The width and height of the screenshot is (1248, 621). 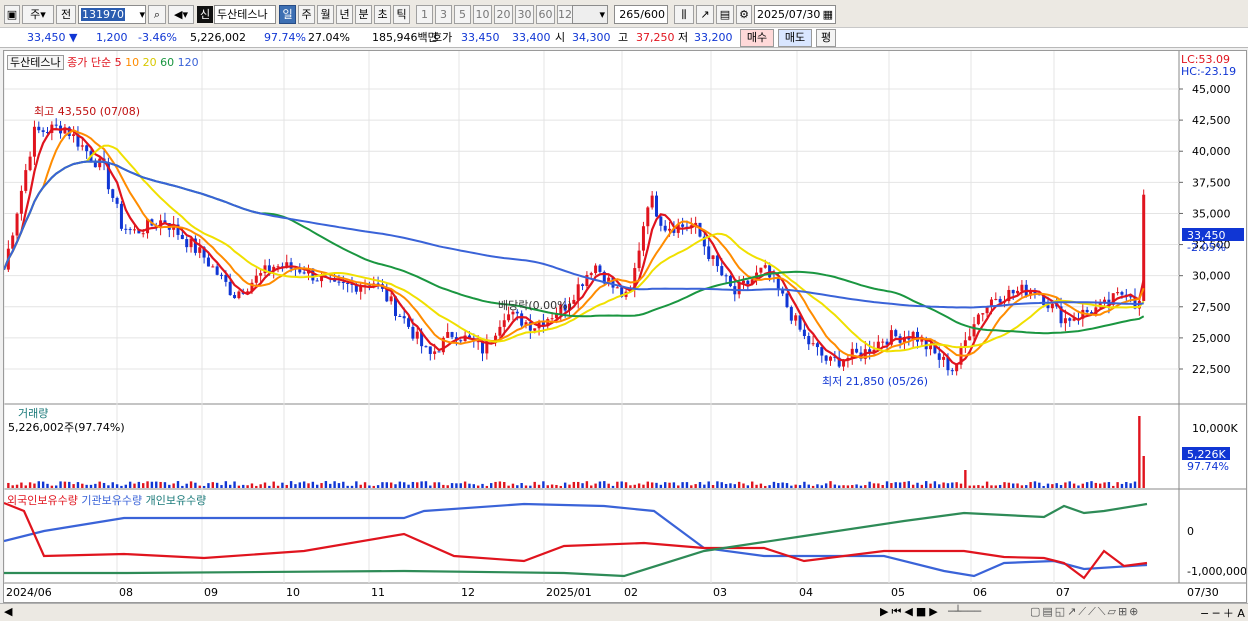 What do you see at coordinates (1211, 338) in the screenshot?
I see `price-tick-label: 25,000` at bounding box center [1211, 338].